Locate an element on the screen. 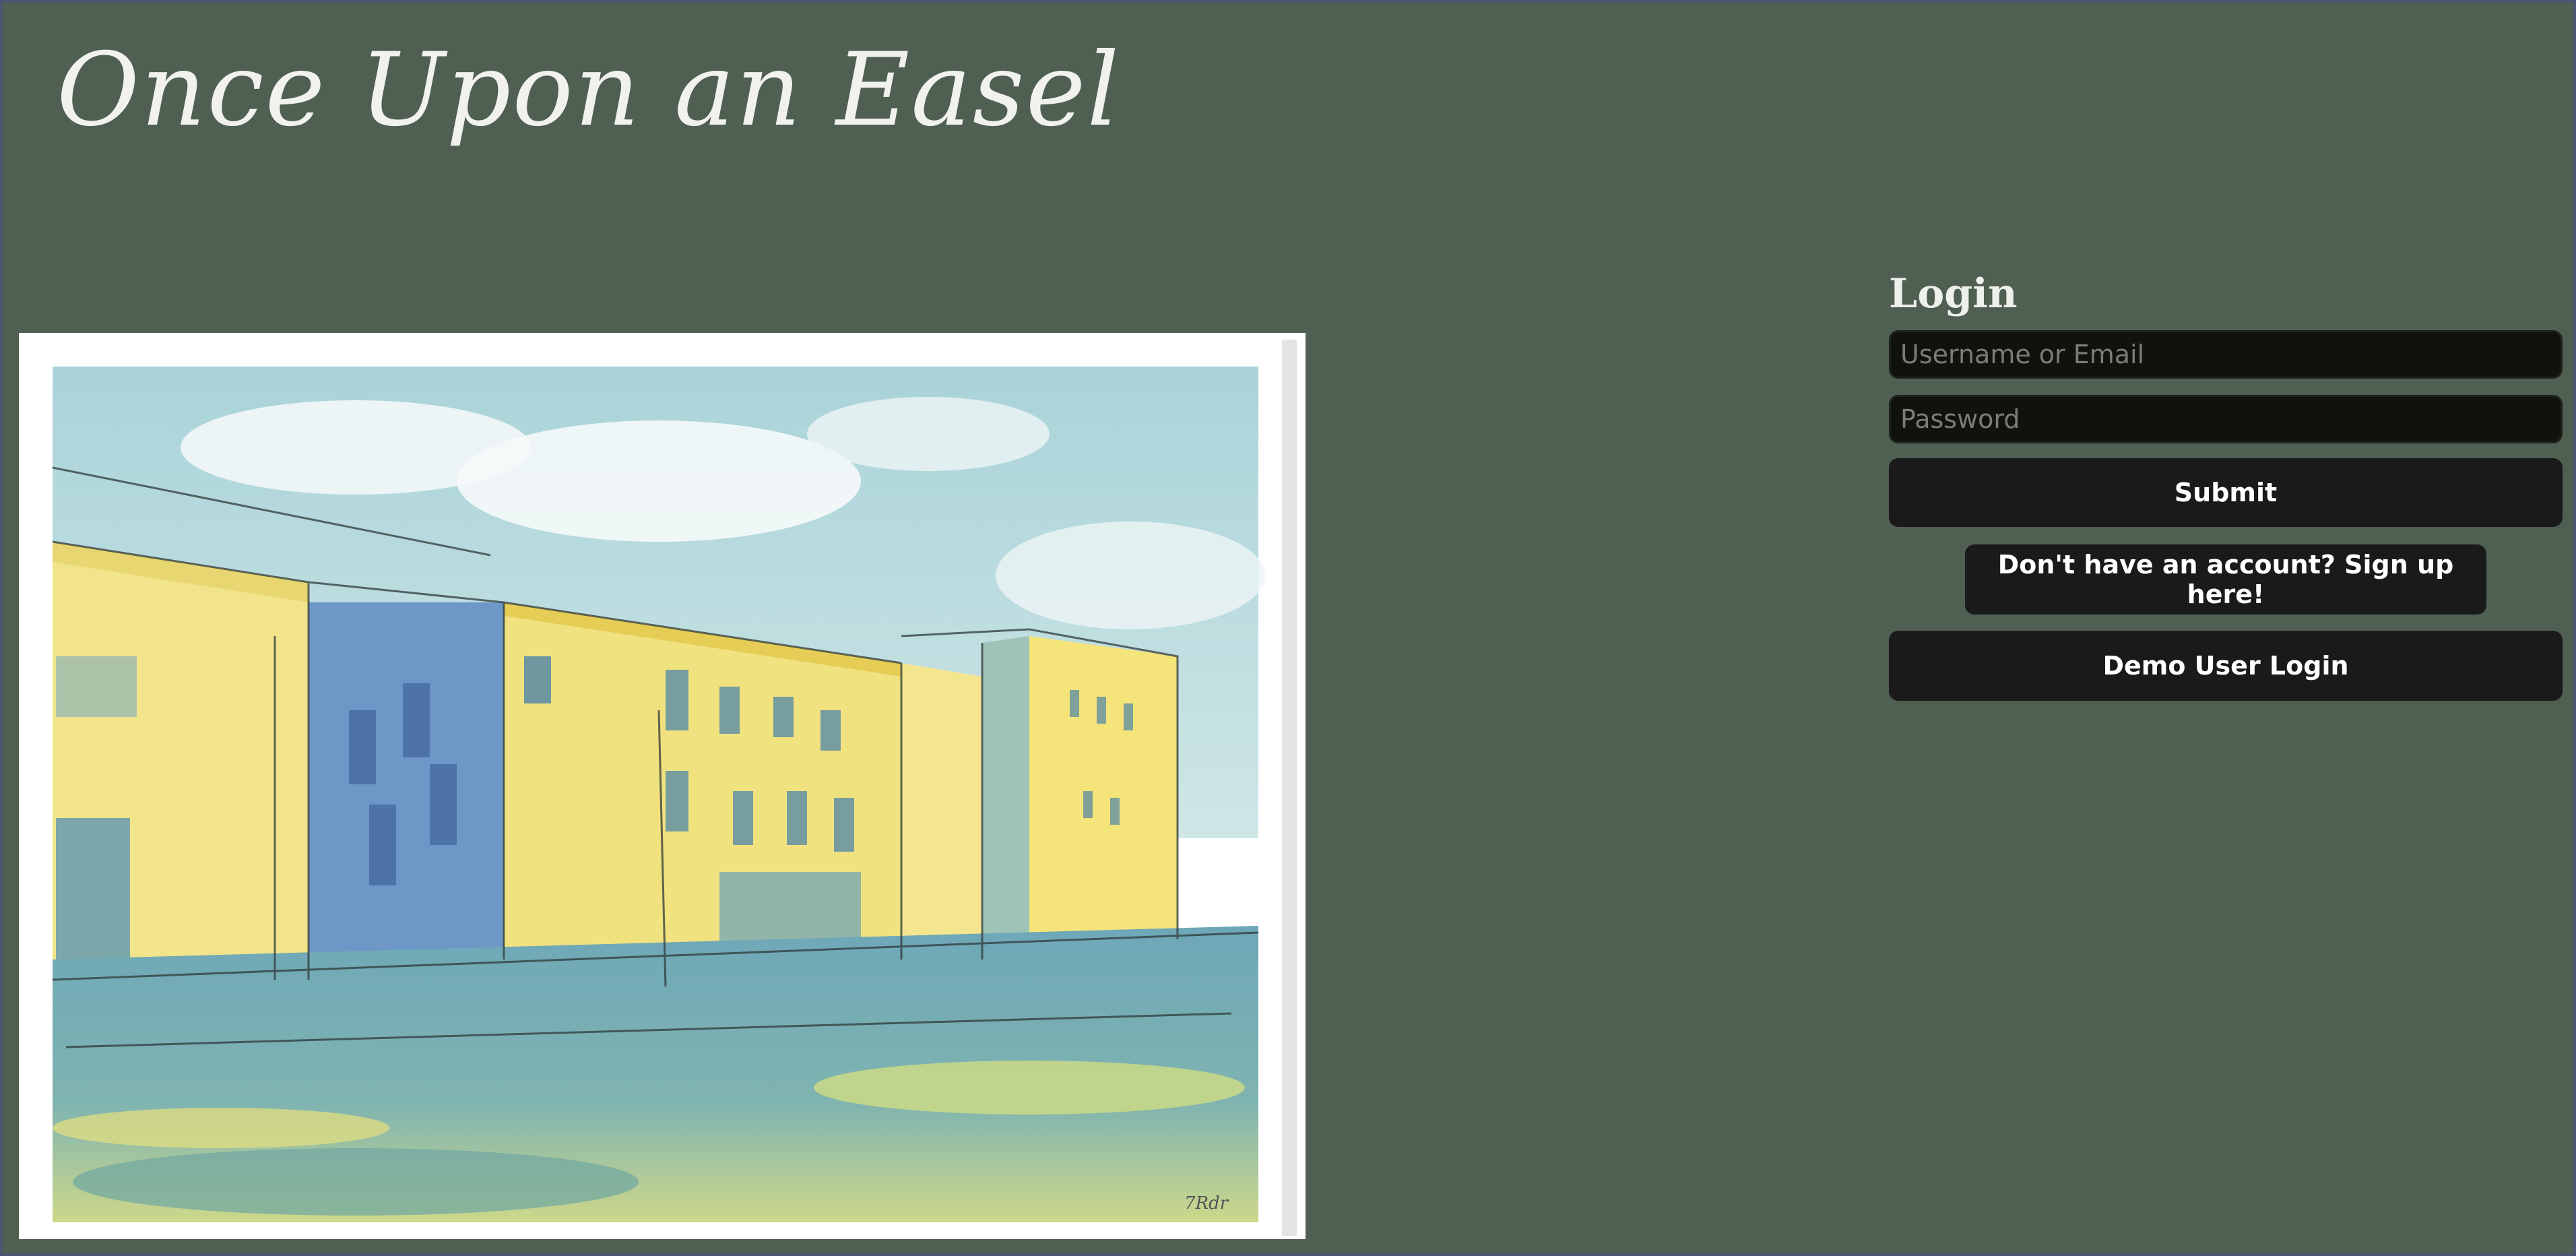 The width and height of the screenshot is (2576, 1256). username-input is located at coordinates (2226, 354).